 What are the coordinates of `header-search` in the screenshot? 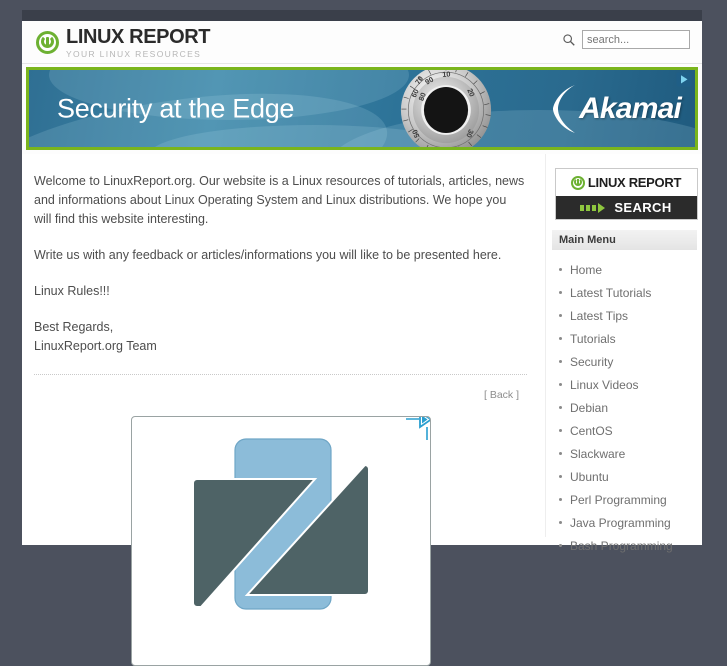 It's located at (626, 39).